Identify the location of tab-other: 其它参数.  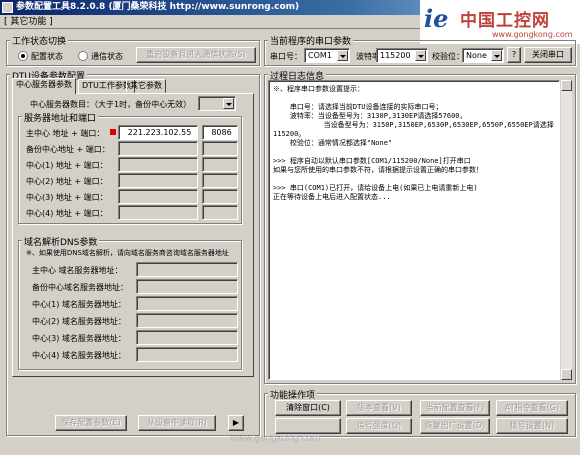
(146, 86).